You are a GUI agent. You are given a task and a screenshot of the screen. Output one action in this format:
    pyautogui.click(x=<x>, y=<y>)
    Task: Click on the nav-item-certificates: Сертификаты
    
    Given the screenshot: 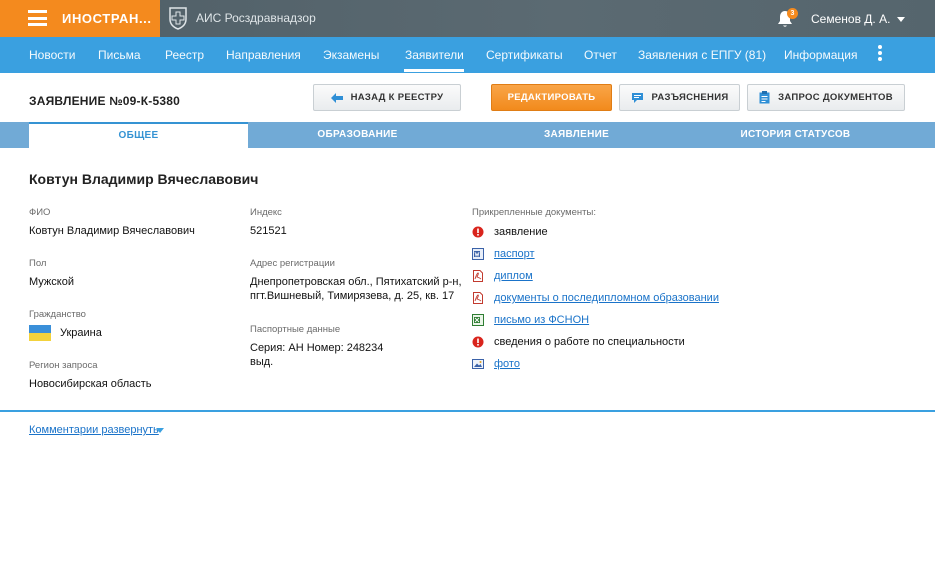 What is the action you would take?
    pyautogui.click(x=524, y=55)
    